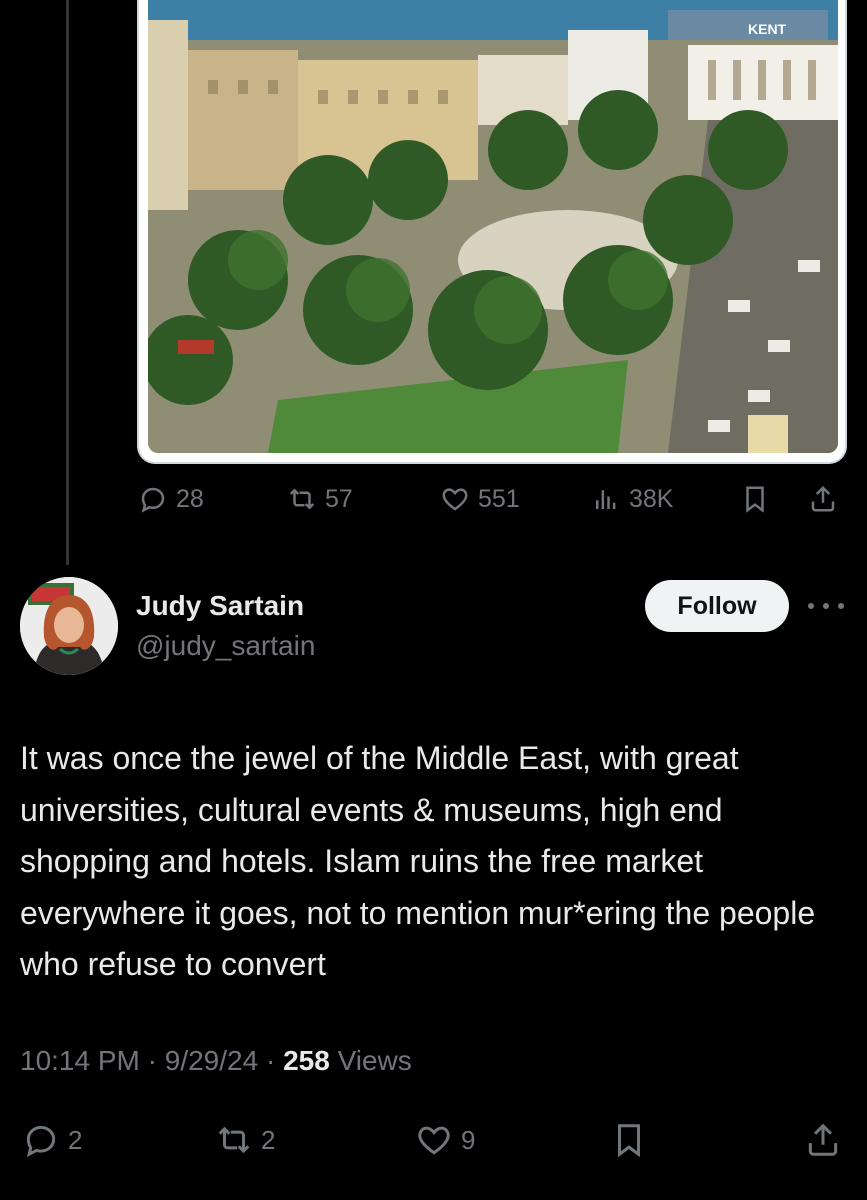 The image size is (867, 1200). I want to click on like-button: 9, so click(445, 1140).